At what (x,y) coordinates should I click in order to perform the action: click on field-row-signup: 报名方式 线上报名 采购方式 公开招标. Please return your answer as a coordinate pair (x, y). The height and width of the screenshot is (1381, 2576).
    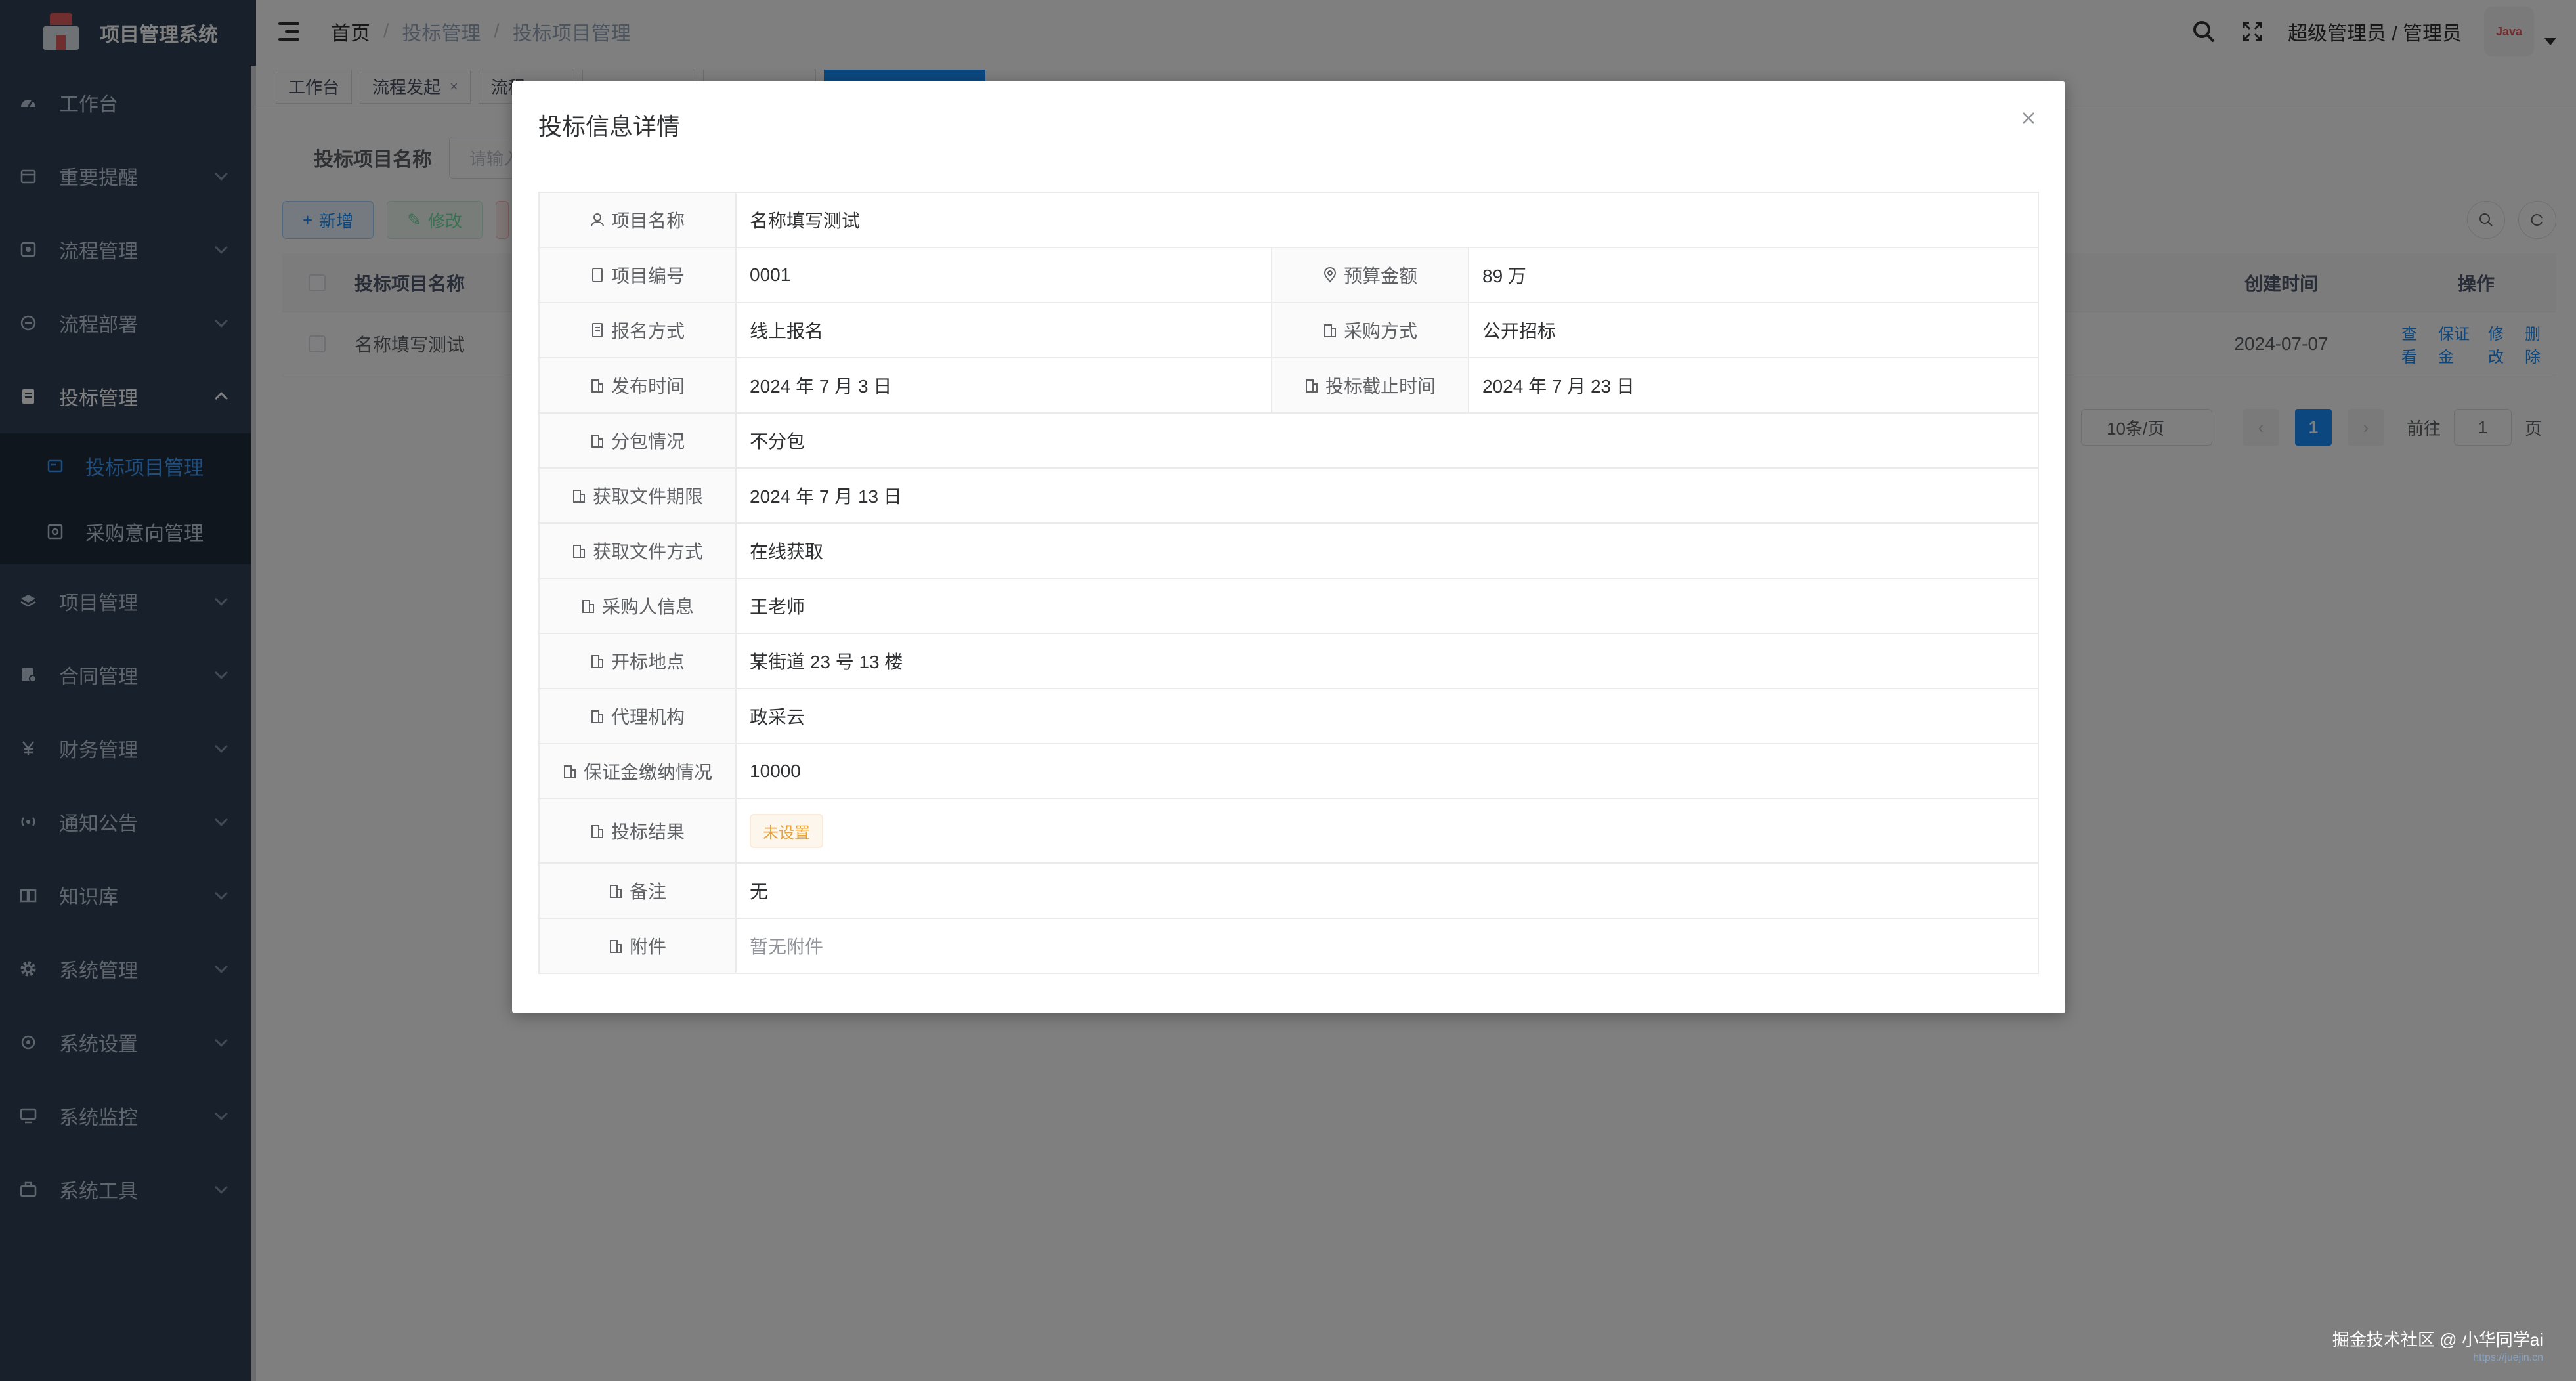
    Looking at the image, I should click on (1289, 330).